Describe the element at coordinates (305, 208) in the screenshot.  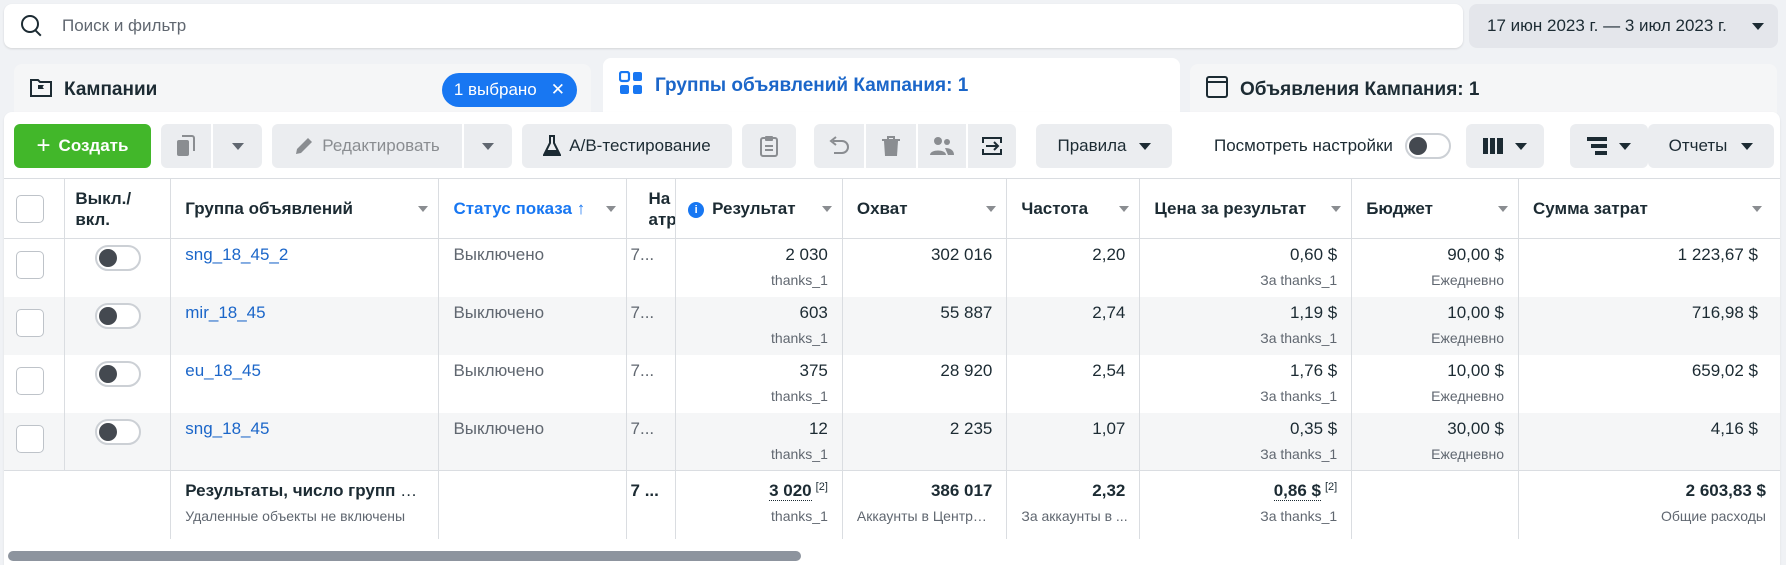
I see `col-name: Группа объявлений` at that location.